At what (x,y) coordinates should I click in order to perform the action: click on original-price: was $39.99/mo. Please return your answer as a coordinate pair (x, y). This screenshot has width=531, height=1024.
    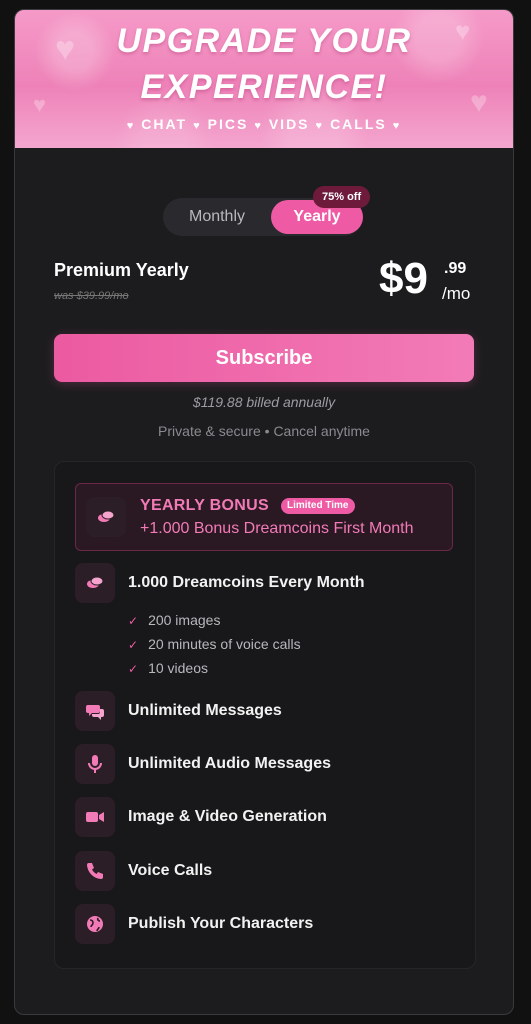
    Looking at the image, I should click on (91, 296).